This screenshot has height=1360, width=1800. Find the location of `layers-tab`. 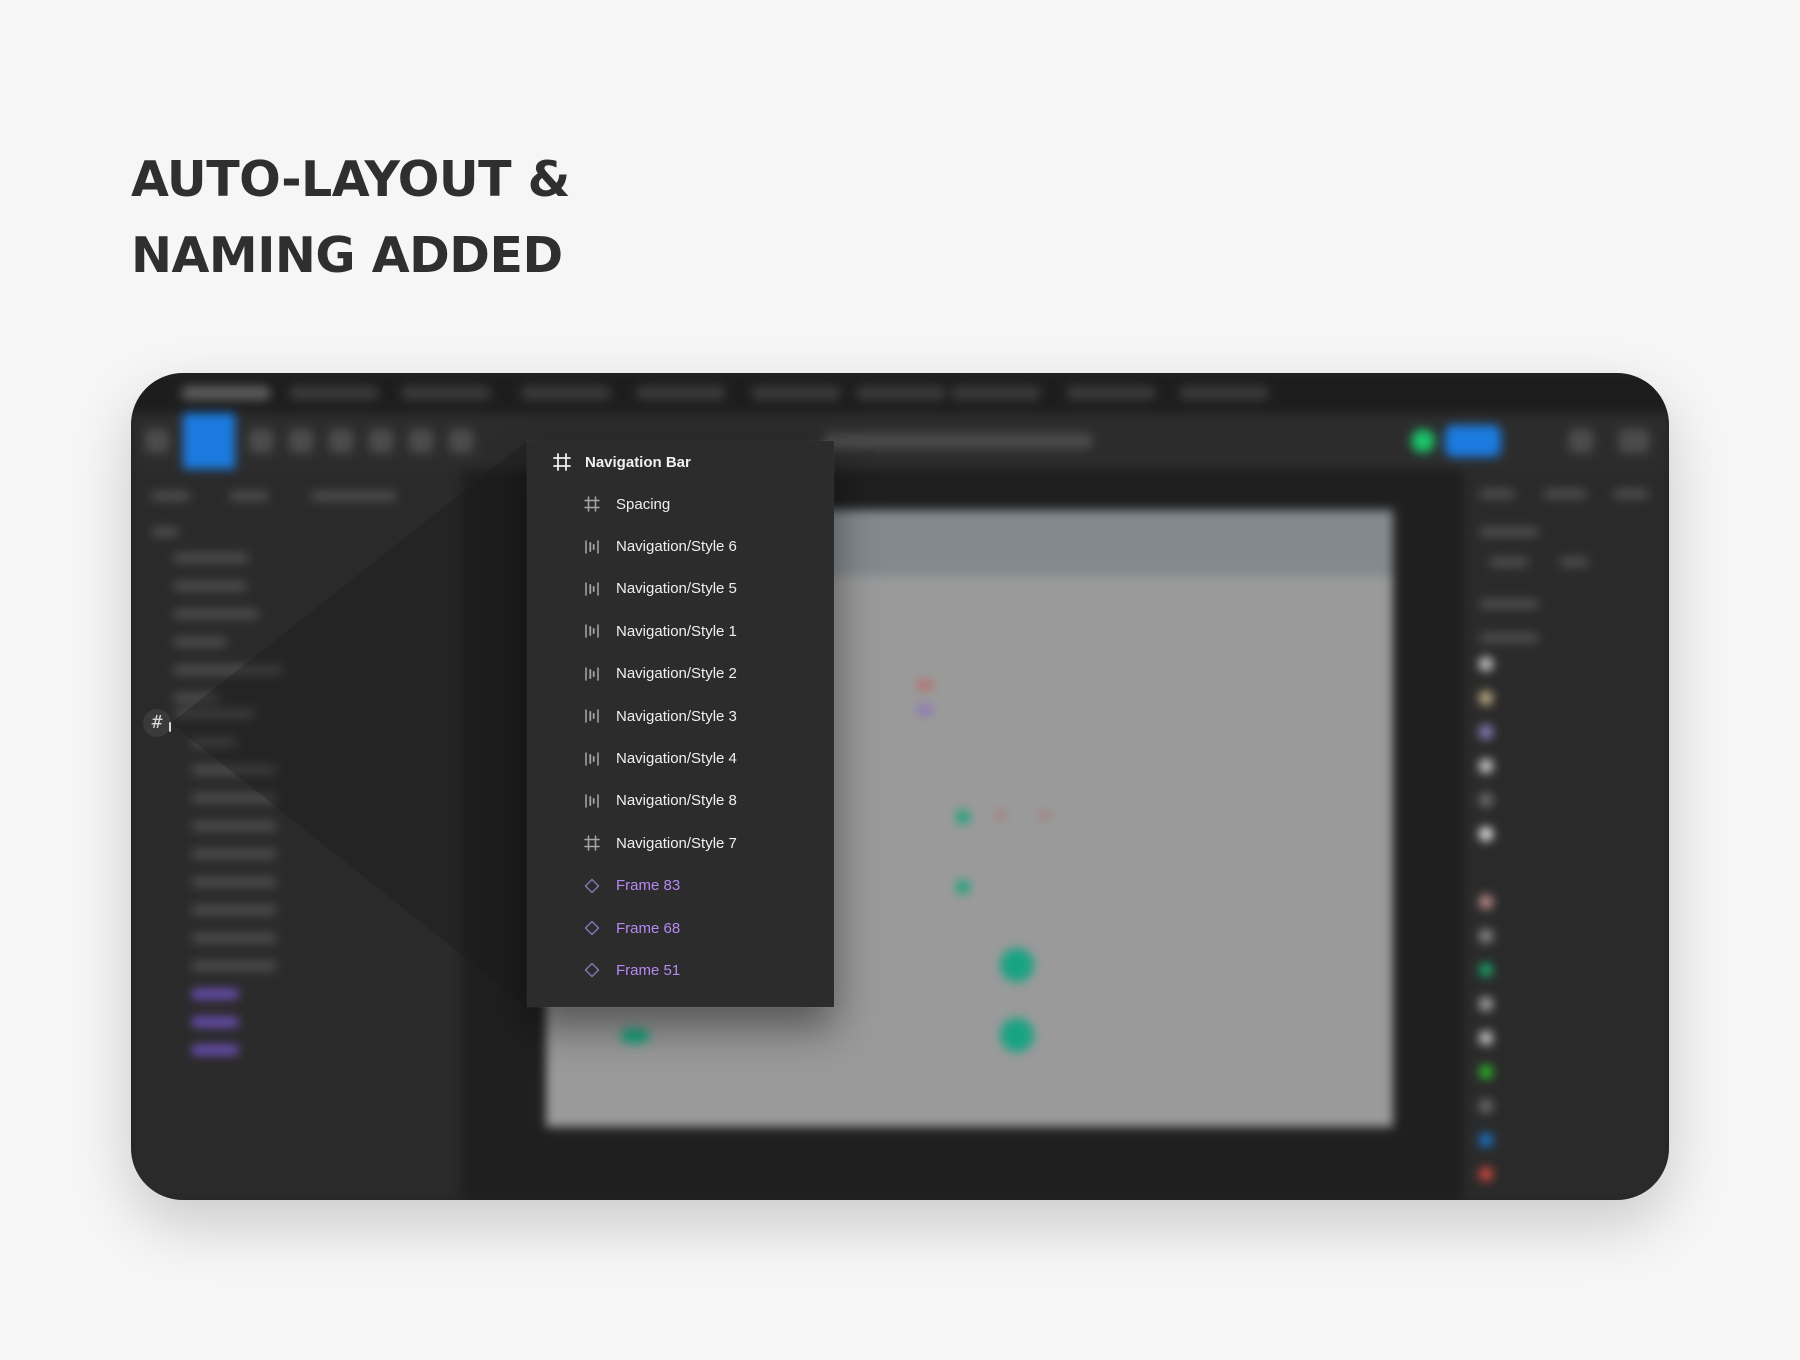

layers-tab is located at coordinates (171, 496).